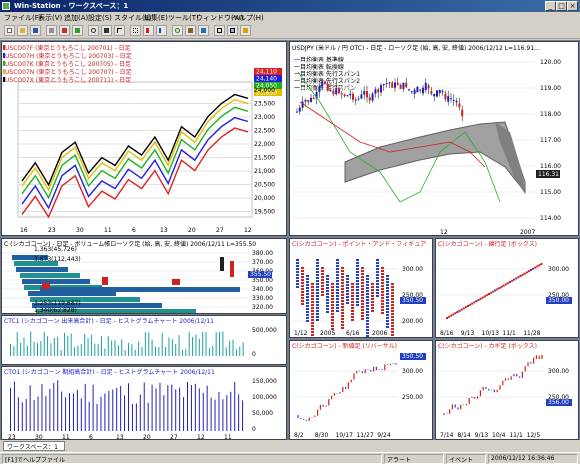 The image size is (580, 464). Describe the element at coordinates (9, 30) in the screenshot. I see `new-icon` at that location.